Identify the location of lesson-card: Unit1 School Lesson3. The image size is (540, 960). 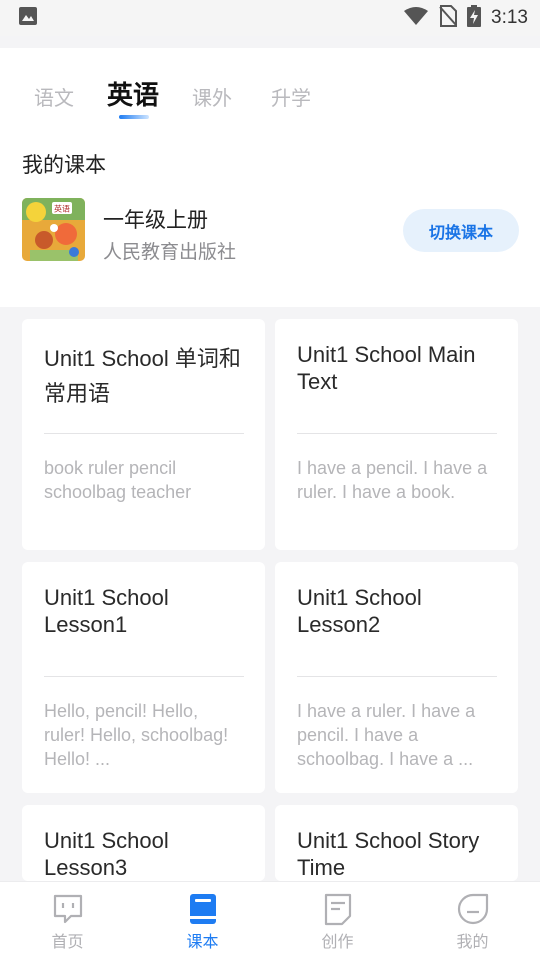
(143, 843).